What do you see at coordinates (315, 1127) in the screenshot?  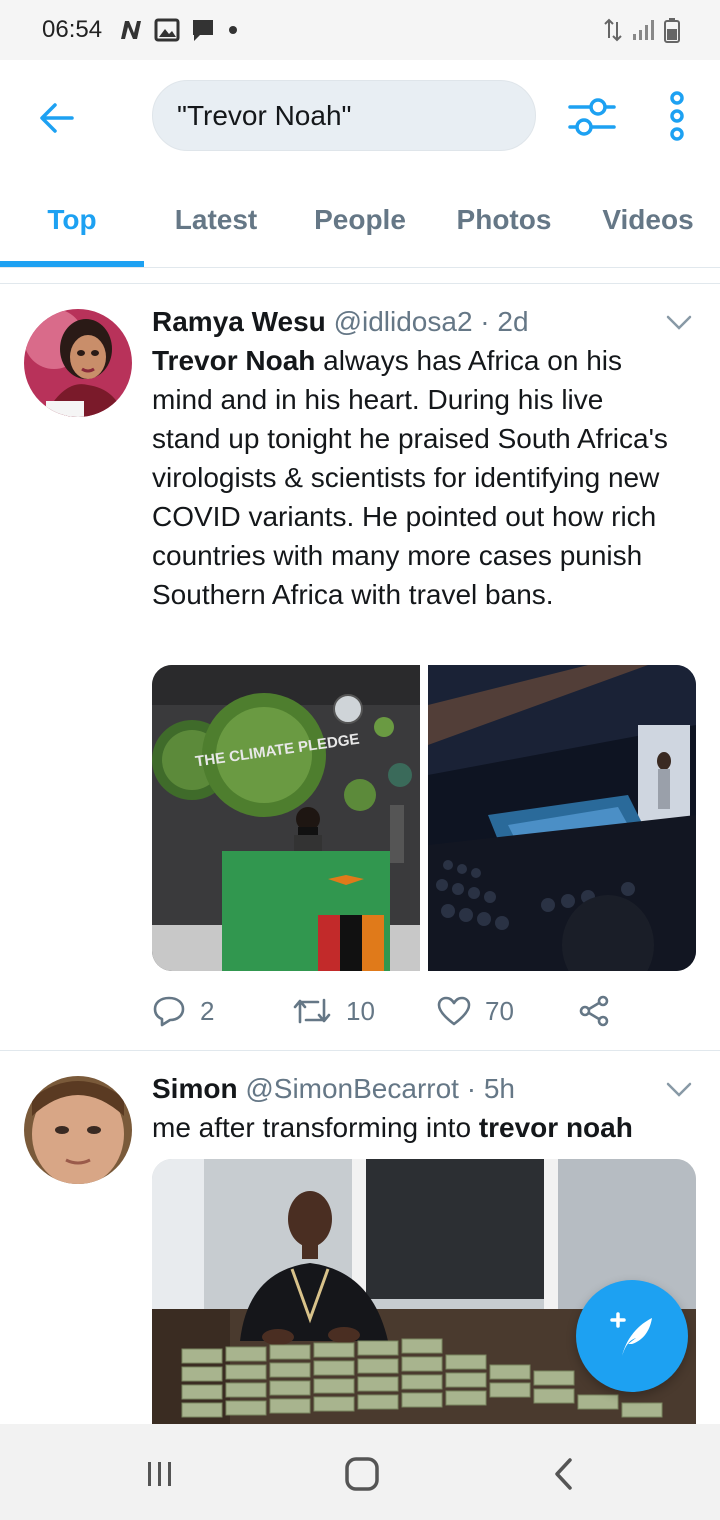 I see `tweet-text-body: me after transforming into` at bounding box center [315, 1127].